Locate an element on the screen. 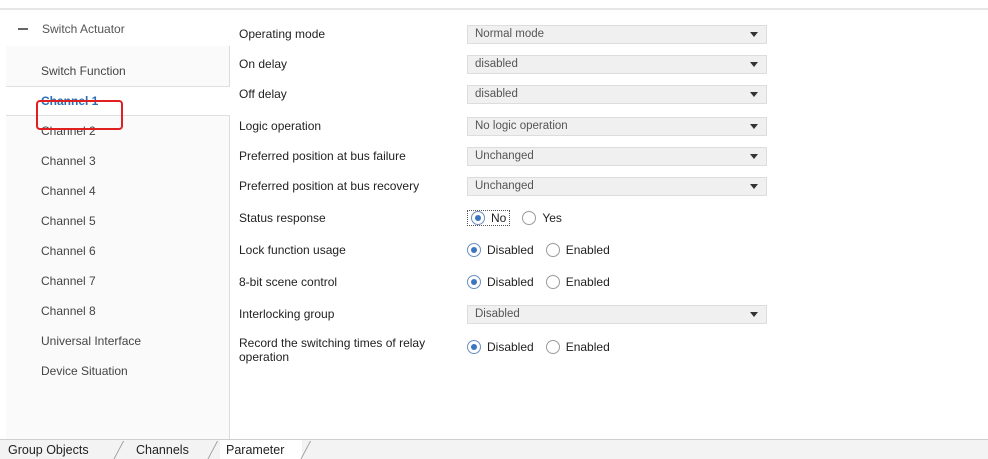  dropdown-value: No logic operation is located at coordinates (521, 126).